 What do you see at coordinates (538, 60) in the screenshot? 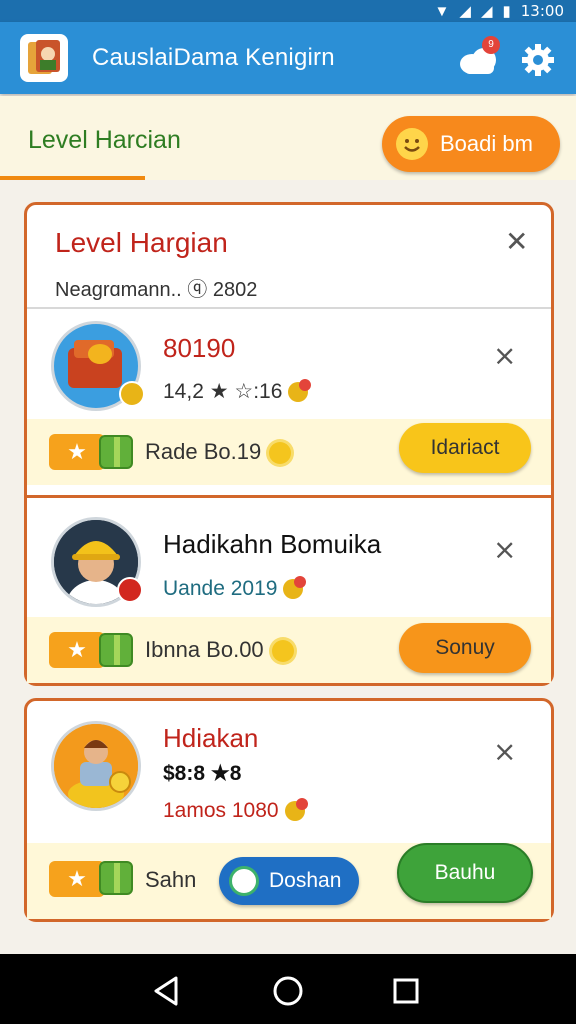
I see `gear-icon` at bounding box center [538, 60].